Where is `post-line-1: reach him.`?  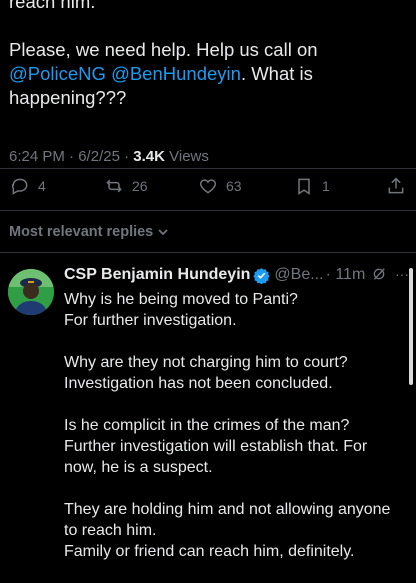
post-line-1: reach him. is located at coordinates (52, 6).